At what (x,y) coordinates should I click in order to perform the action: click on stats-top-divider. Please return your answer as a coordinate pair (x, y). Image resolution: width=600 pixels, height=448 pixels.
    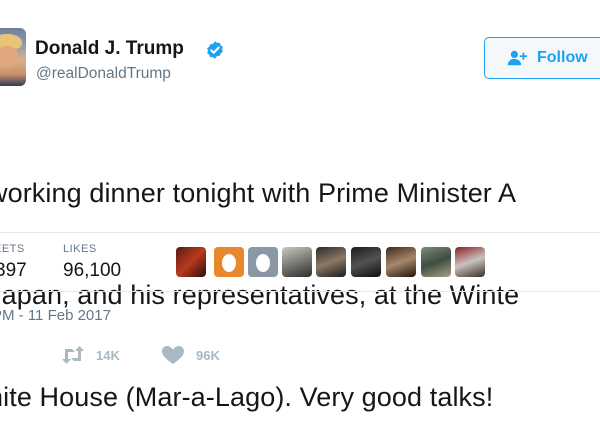
    Looking at the image, I should click on (300, 232).